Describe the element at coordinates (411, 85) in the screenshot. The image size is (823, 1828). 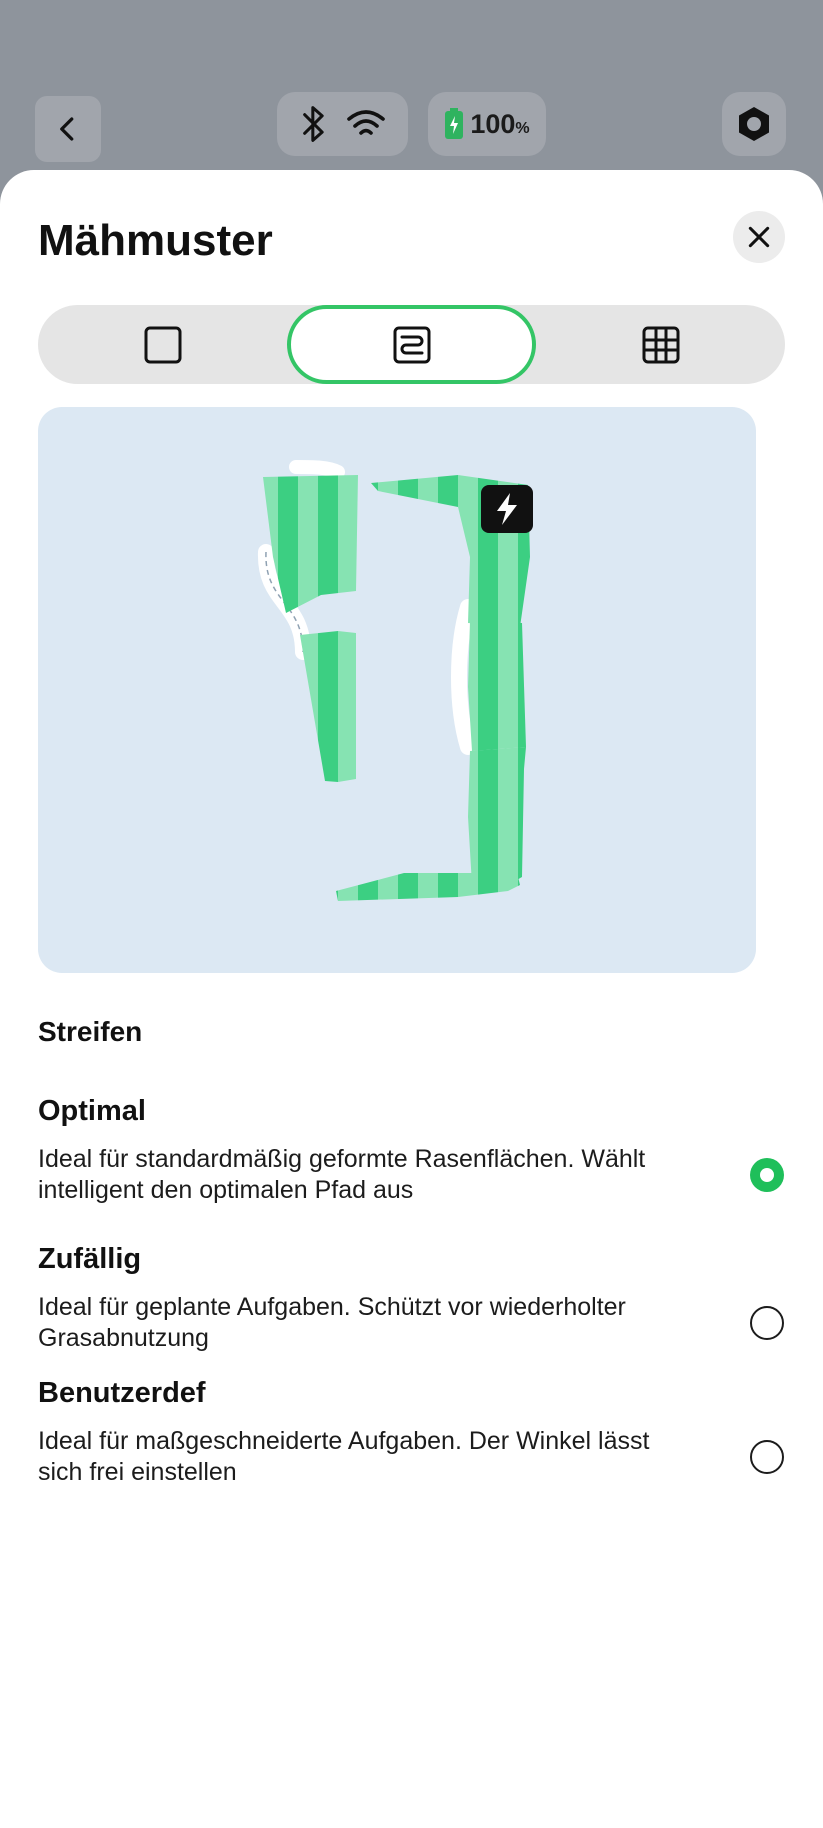
I see `top-bar: 100%` at that location.